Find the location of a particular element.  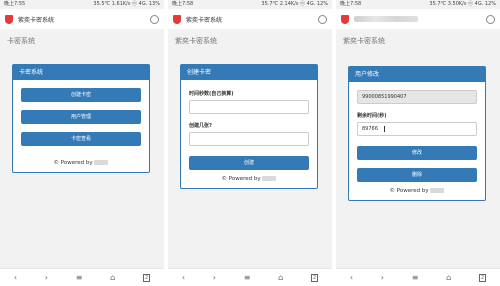

status-bar: 晚上7:58 35.7℃ 3.50K/s ⓝ 4G. 12% is located at coordinates (418, 4).